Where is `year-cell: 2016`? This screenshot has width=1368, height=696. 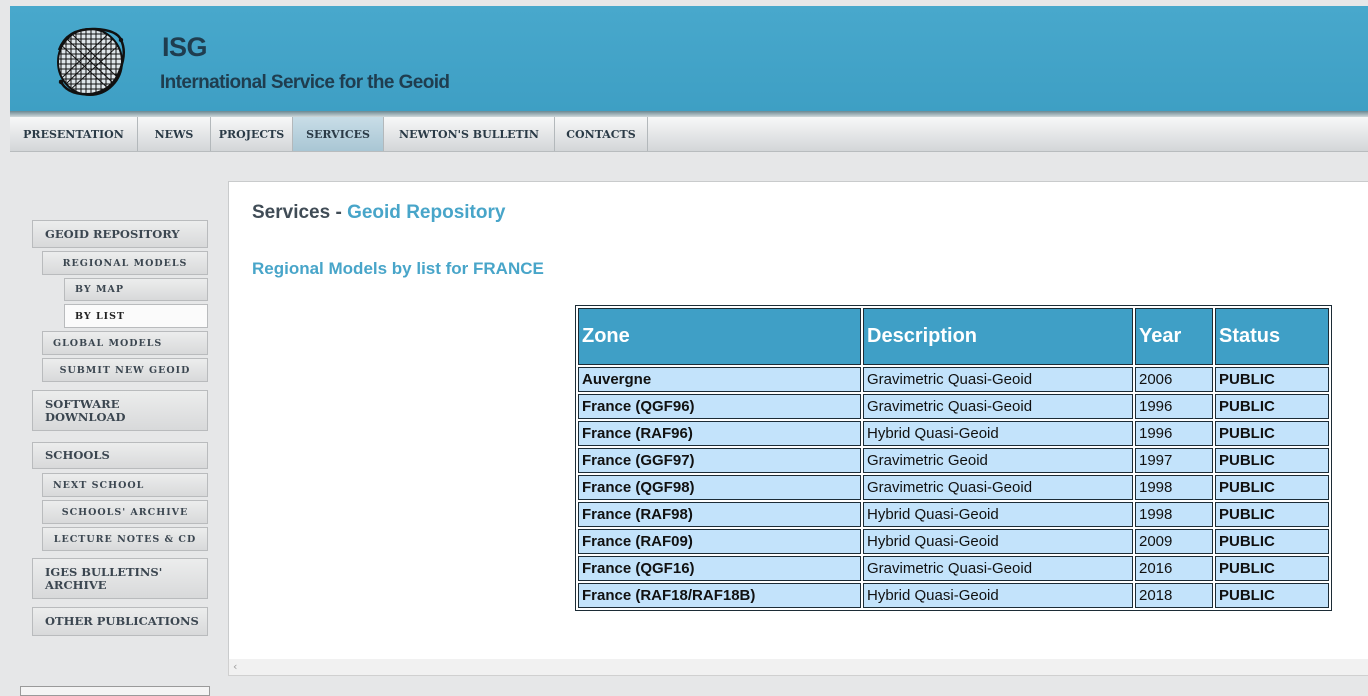 year-cell: 2016 is located at coordinates (1174, 568).